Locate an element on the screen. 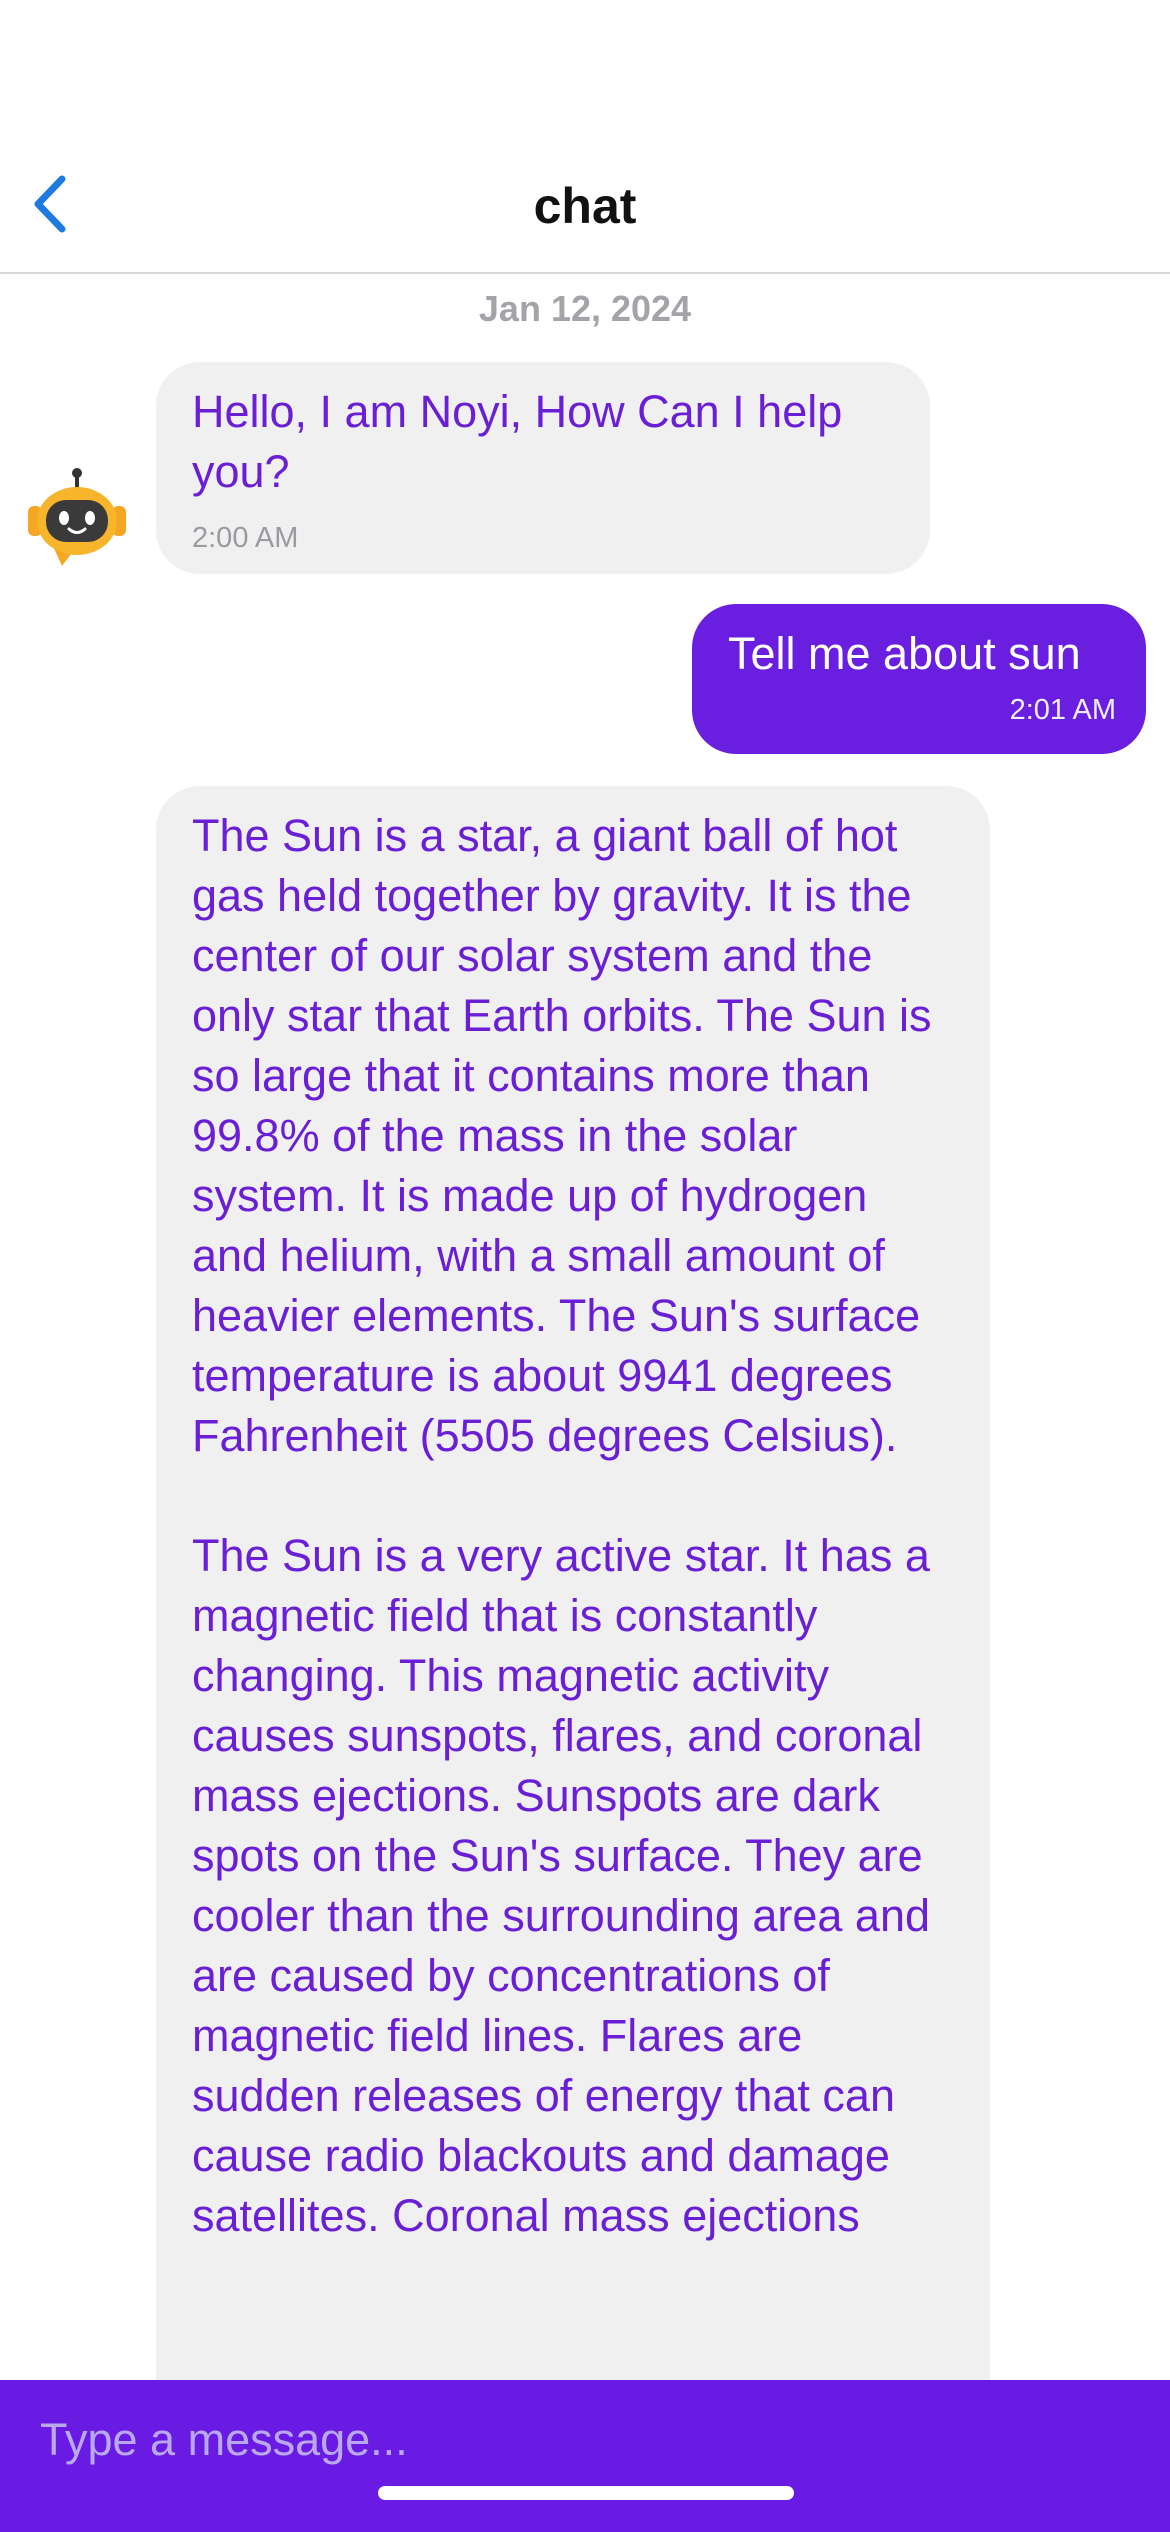 The height and width of the screenshot is (2532, 1170). user-message-bubble: Tell me about sun 2:01 AM is located at coordinates (919, 679).